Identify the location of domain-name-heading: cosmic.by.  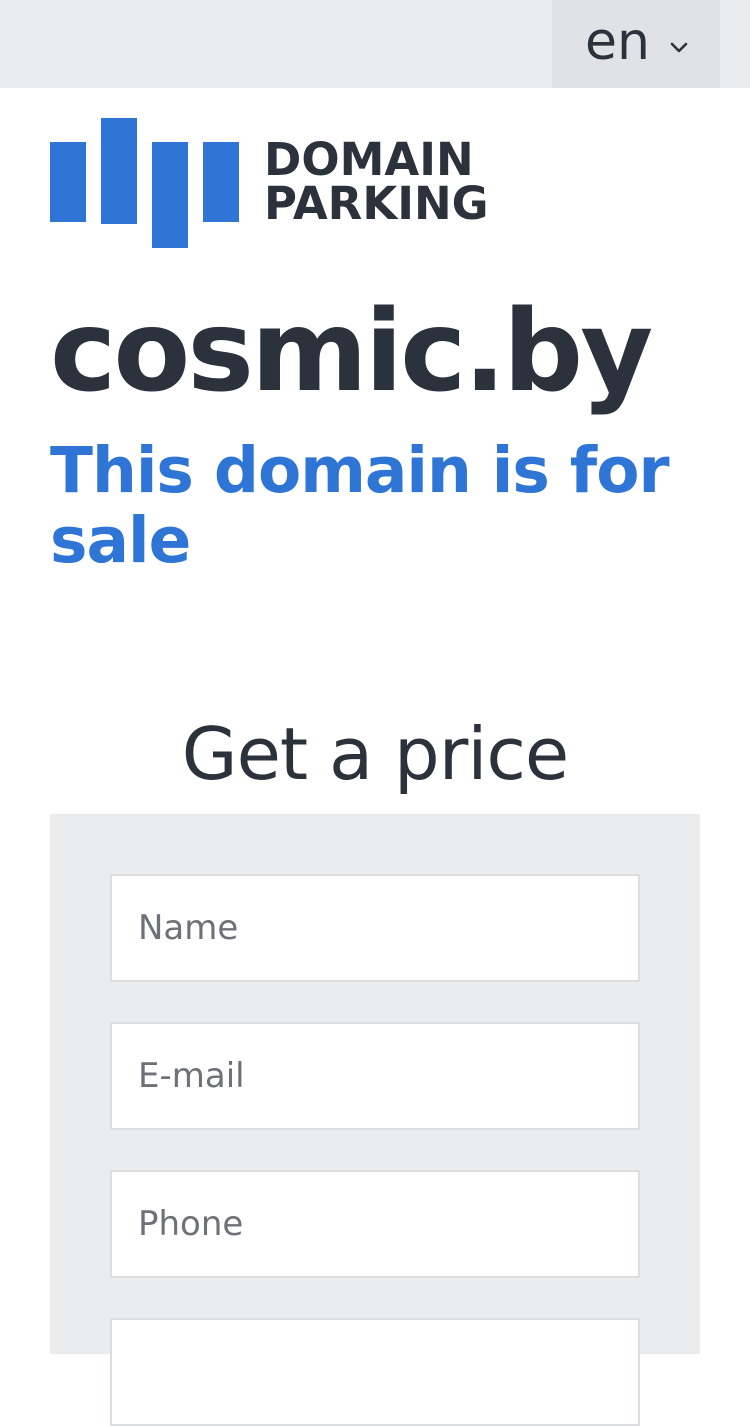
(351, 352).